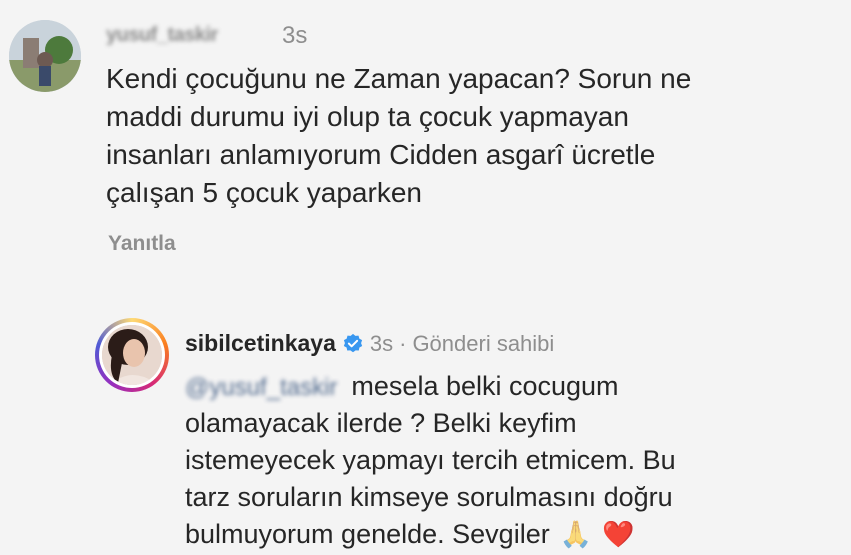 This screenshot has height=555, width=851. I want to click on reply-line: olamayacak ilerde ? Belki keyfim, so click(381, 423).